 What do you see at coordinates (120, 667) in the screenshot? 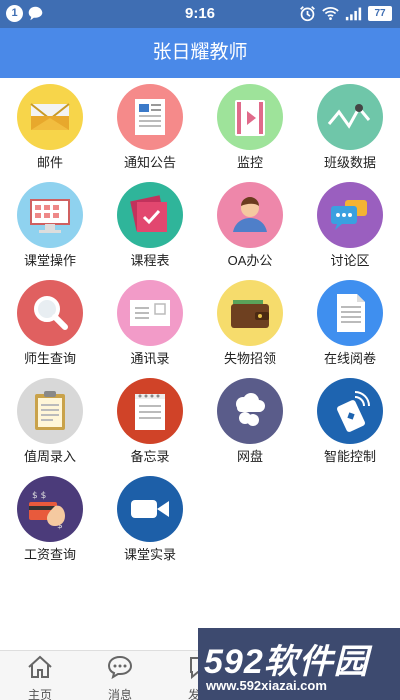
I see `message-icon` at bounding box center [120, 667].